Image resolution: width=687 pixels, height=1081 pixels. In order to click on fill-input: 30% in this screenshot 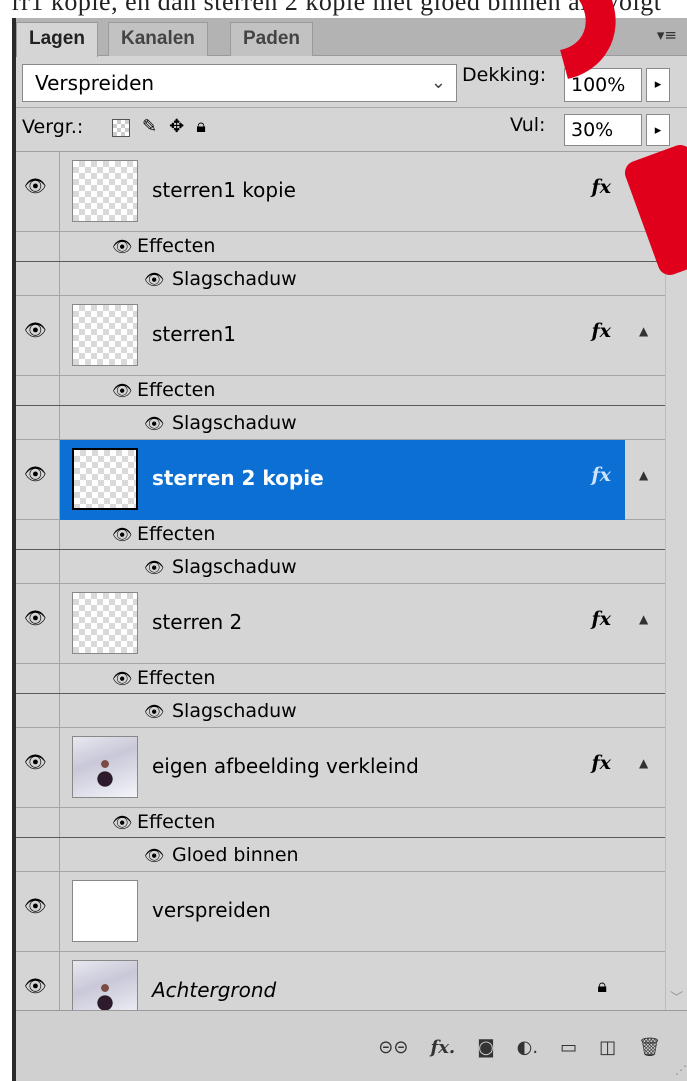, I will do `click(603, 130)`.